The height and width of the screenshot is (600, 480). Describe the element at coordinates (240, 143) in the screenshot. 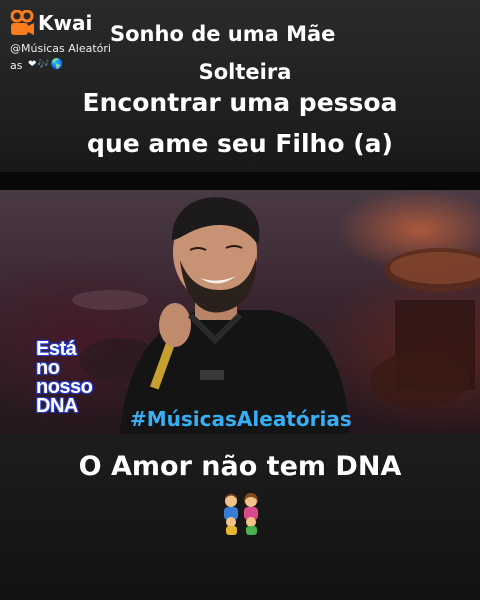

I see `subtitle-line-2: que ame seu Filho (a)` at that location.